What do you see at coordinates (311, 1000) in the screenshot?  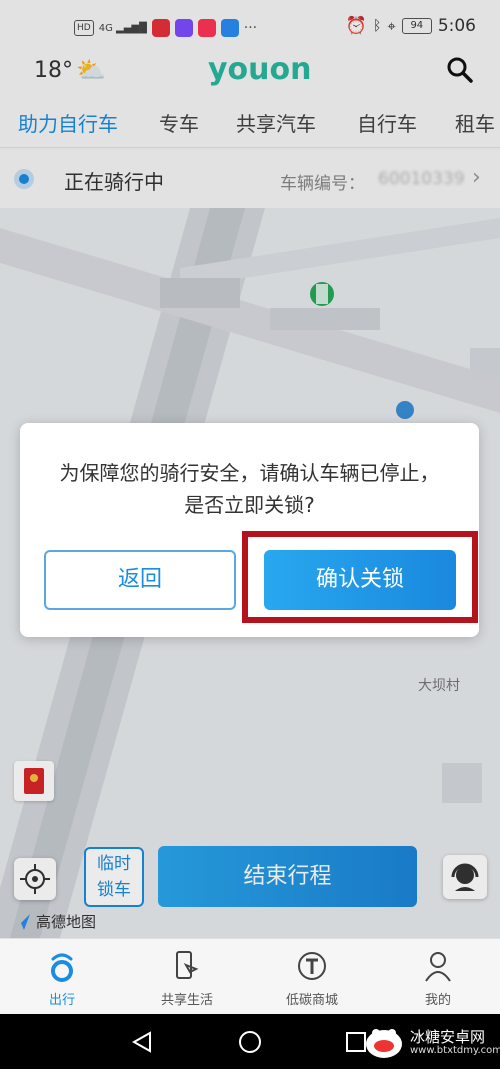 I see `nav-label-low-carbon-mall: 低碳商城` at bounding box center [311, 1000].